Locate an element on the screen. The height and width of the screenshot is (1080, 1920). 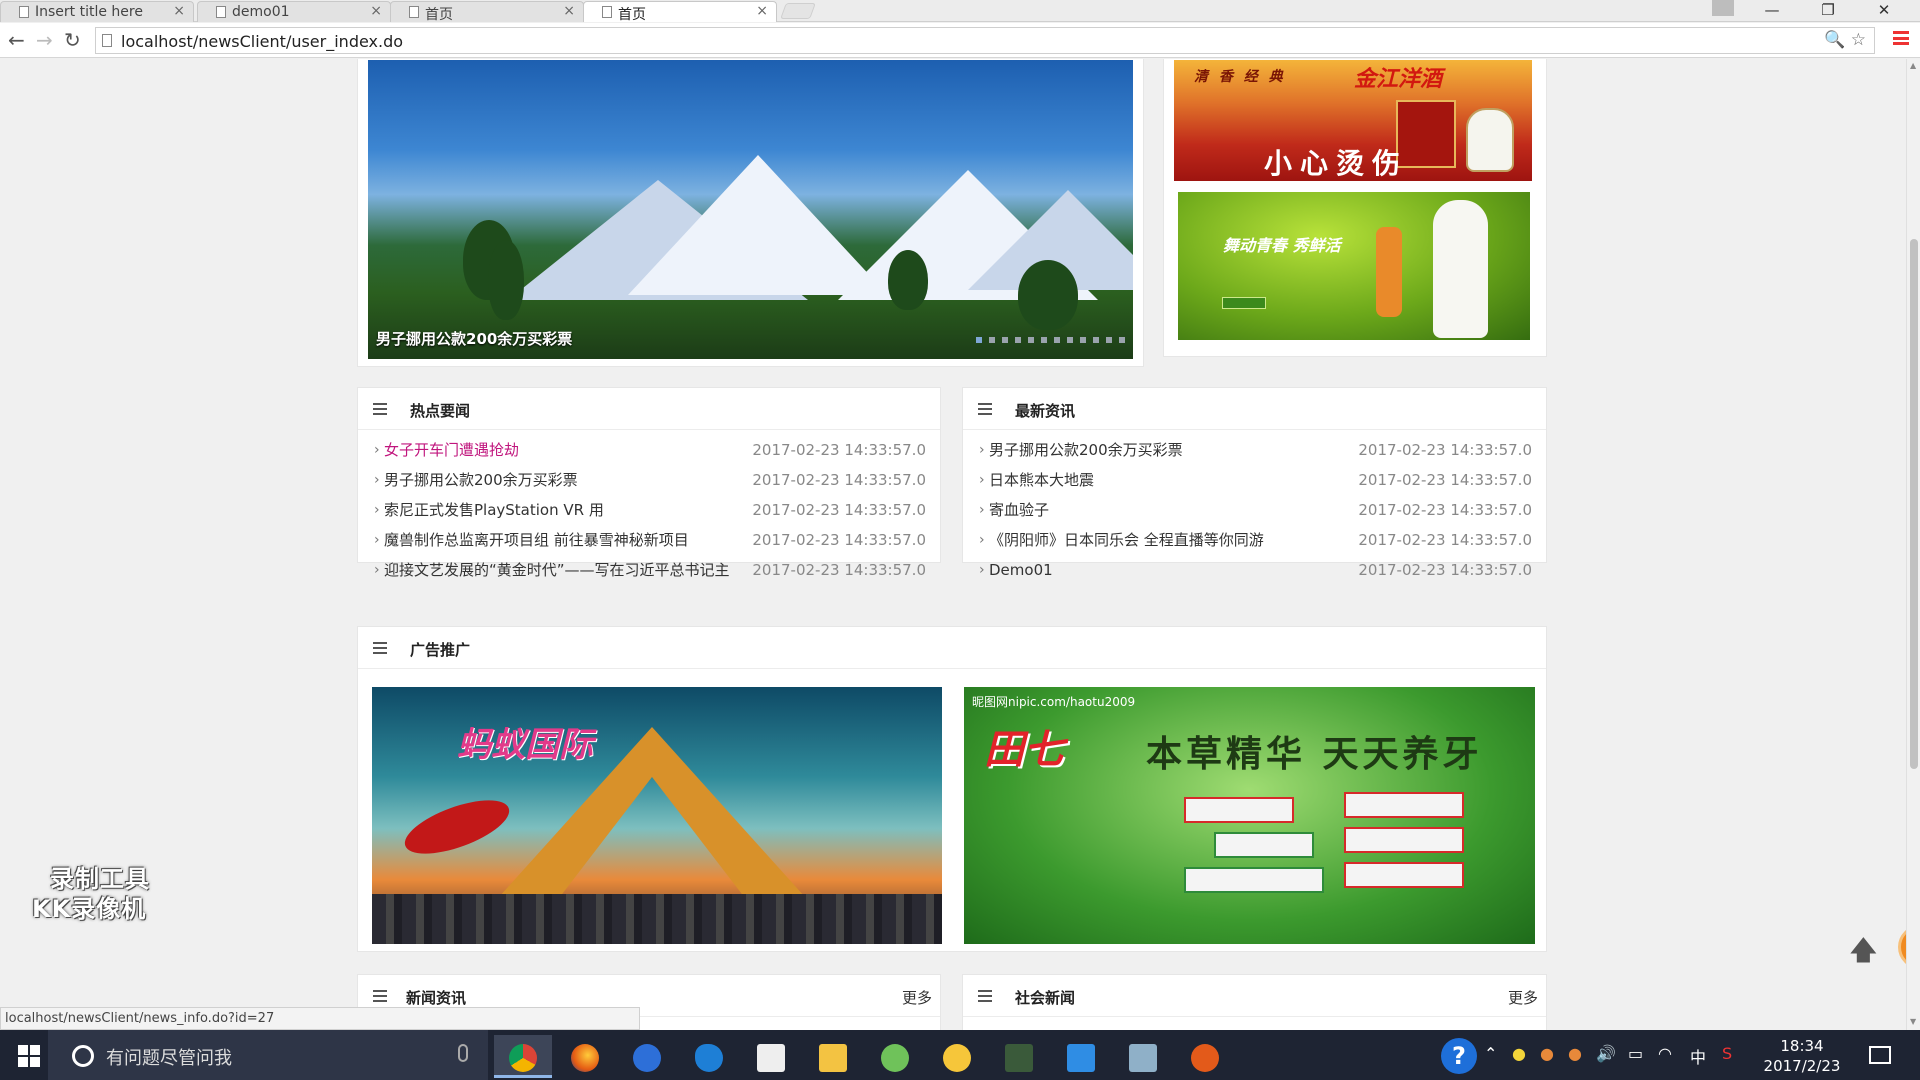
browser-tab: demo01 × is located at coordinates (294, 11).